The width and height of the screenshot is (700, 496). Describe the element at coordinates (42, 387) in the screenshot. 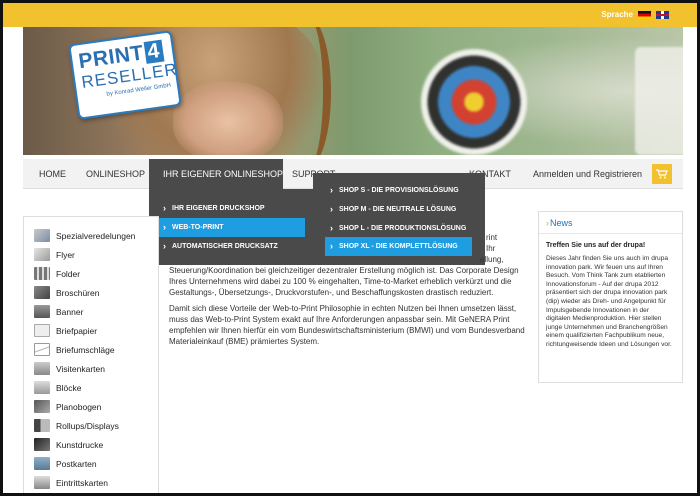

I see `bloecke-icon` at that location.